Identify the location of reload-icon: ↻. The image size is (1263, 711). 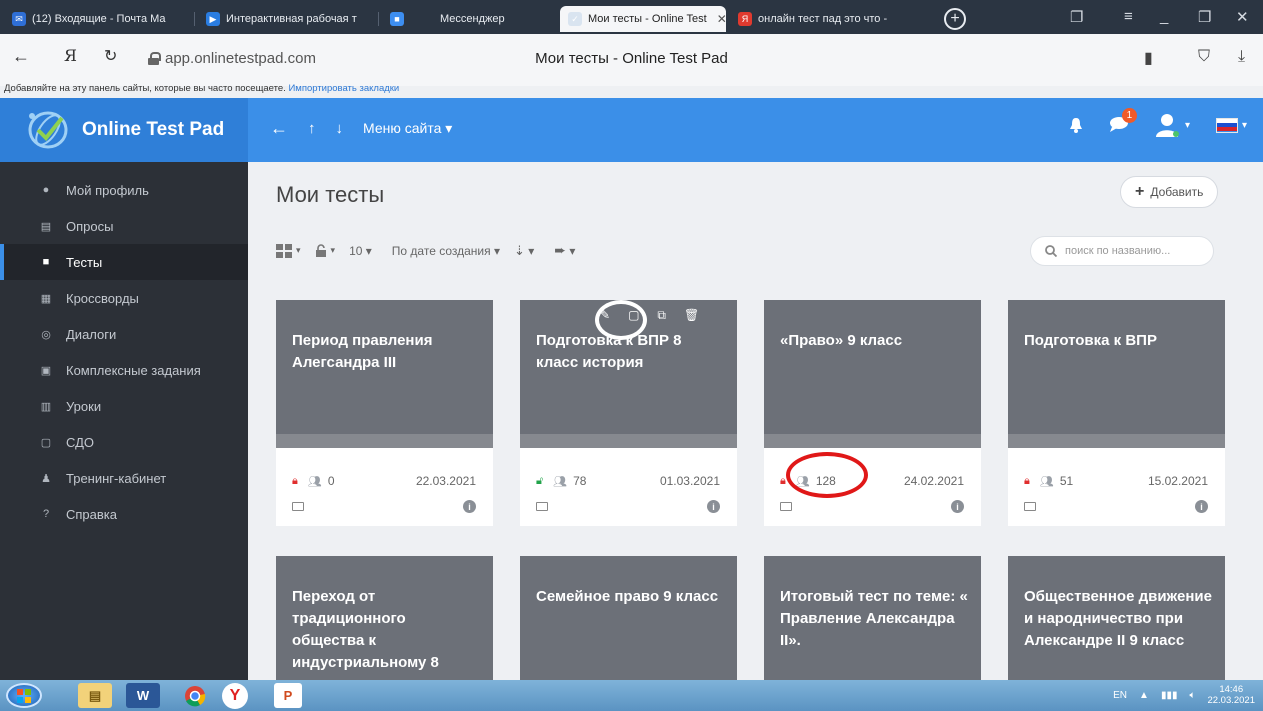
(110, 56).